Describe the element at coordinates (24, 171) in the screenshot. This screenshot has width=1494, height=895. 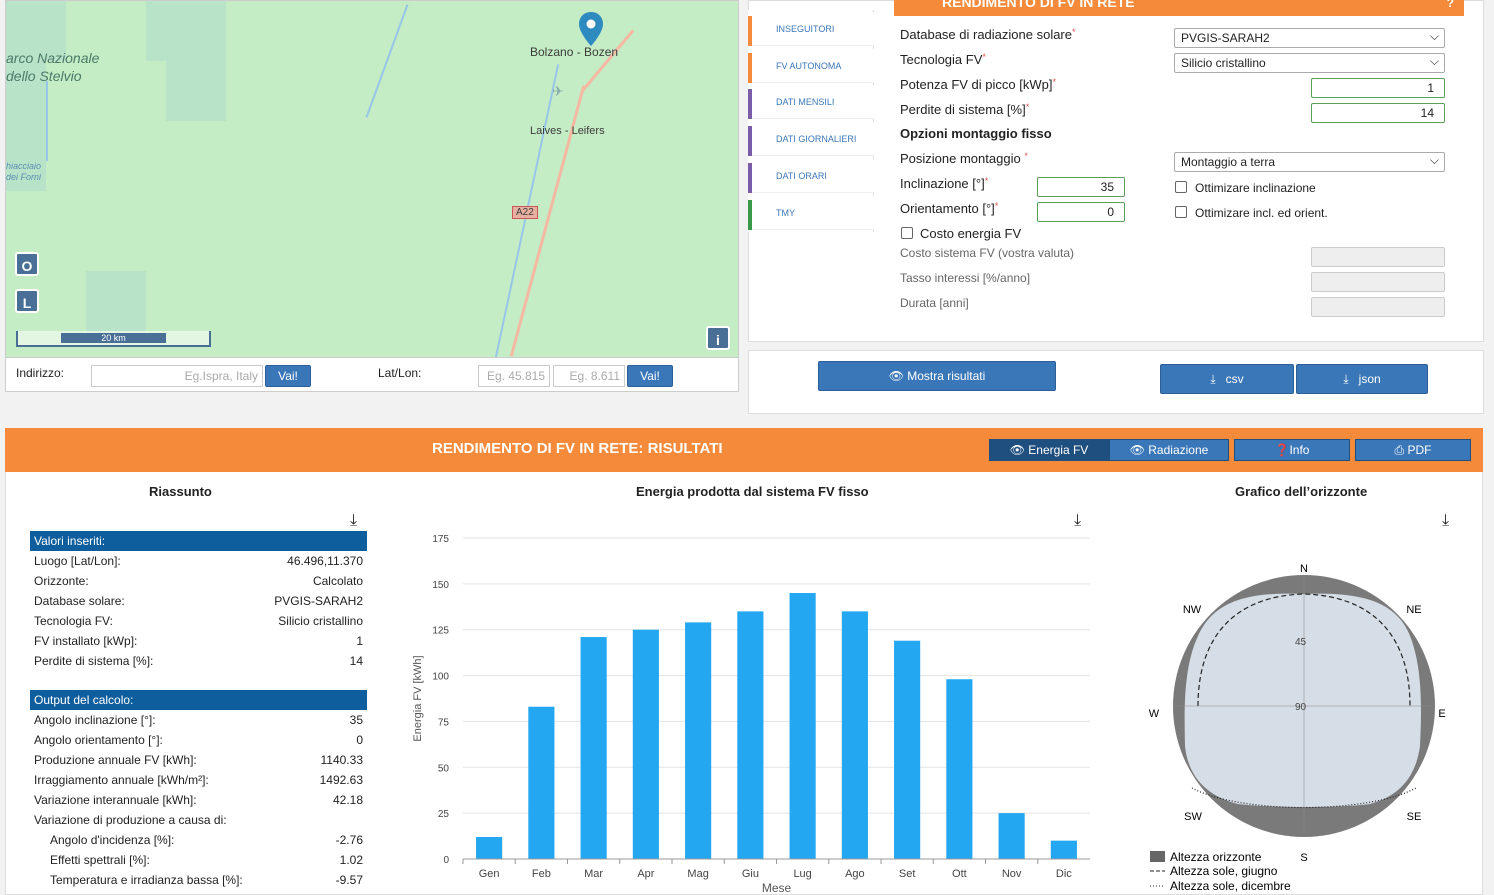
I see `glacier-label: hiacciaio dei Forni` at that location.